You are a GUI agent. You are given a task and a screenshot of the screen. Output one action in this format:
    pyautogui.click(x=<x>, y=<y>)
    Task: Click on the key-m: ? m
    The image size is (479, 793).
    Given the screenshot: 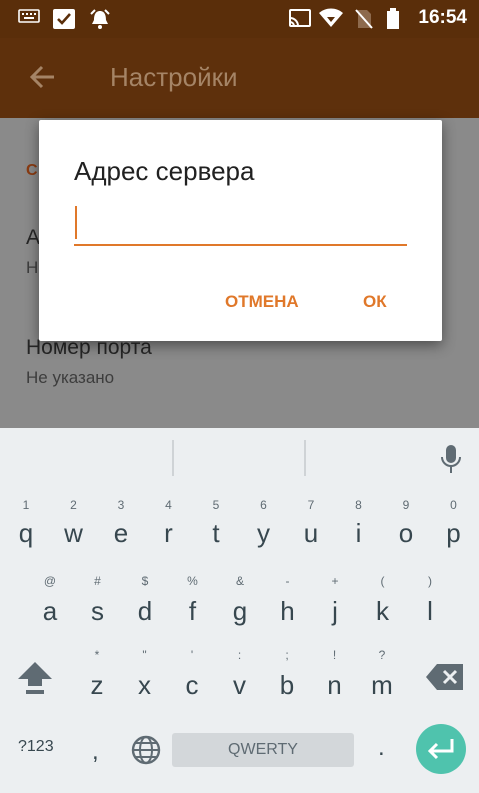 What is the action you would take?
    pyautogui.click(x=382, y=676)
    